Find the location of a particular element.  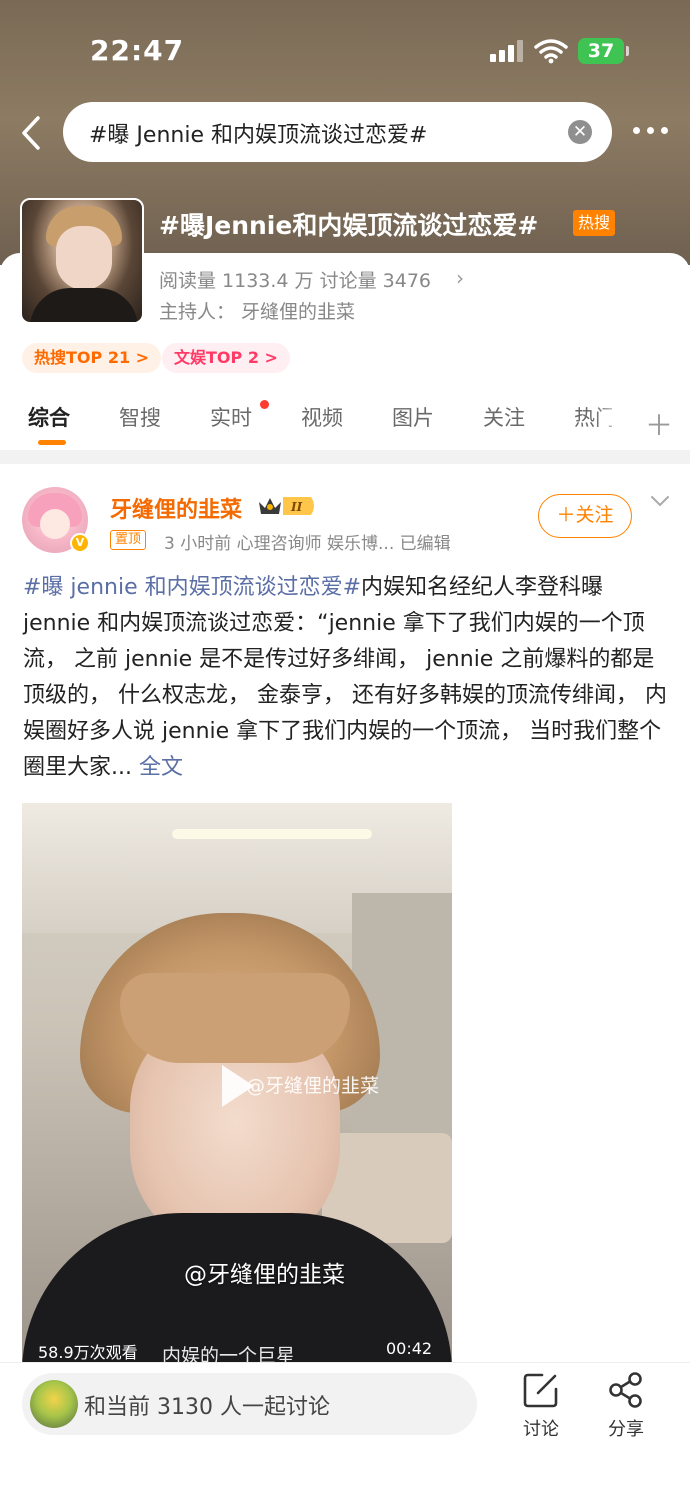

tab-images: 图片 is located at coordinates (413, 417).